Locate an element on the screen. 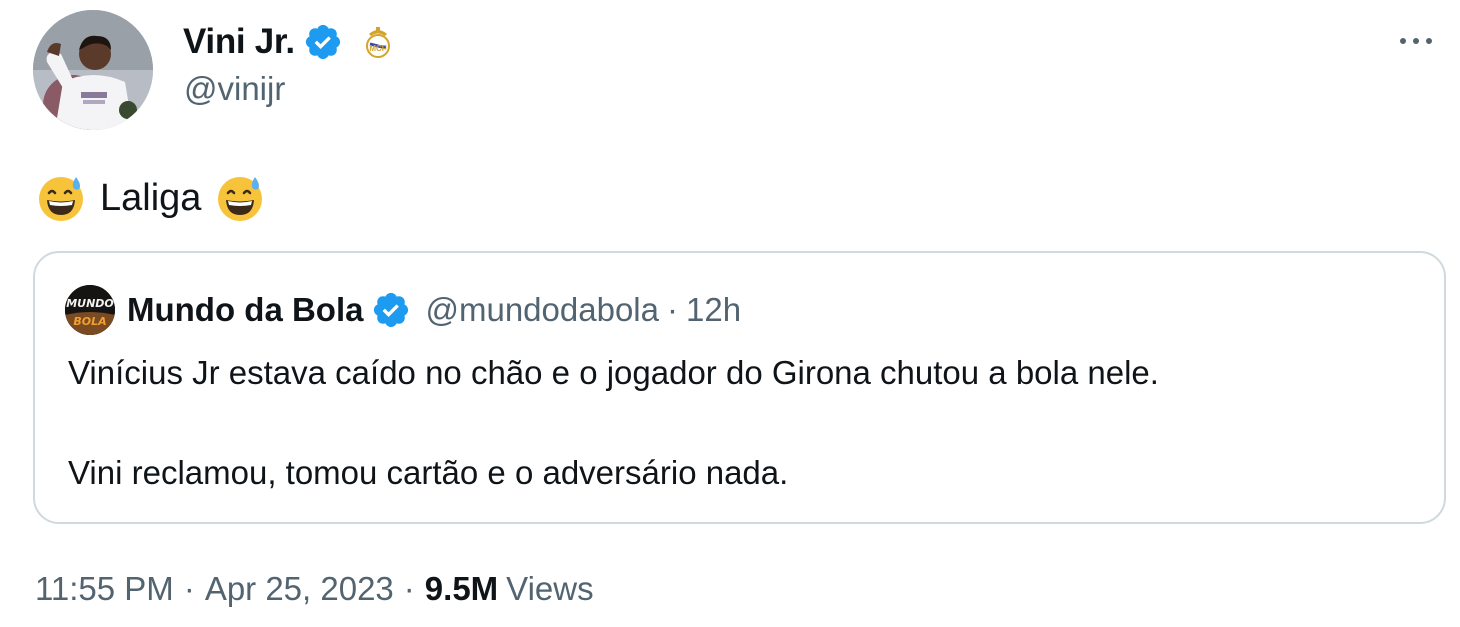  quoted-author-avatar: MUNDO BOLA is located at coordinates (90, 310).